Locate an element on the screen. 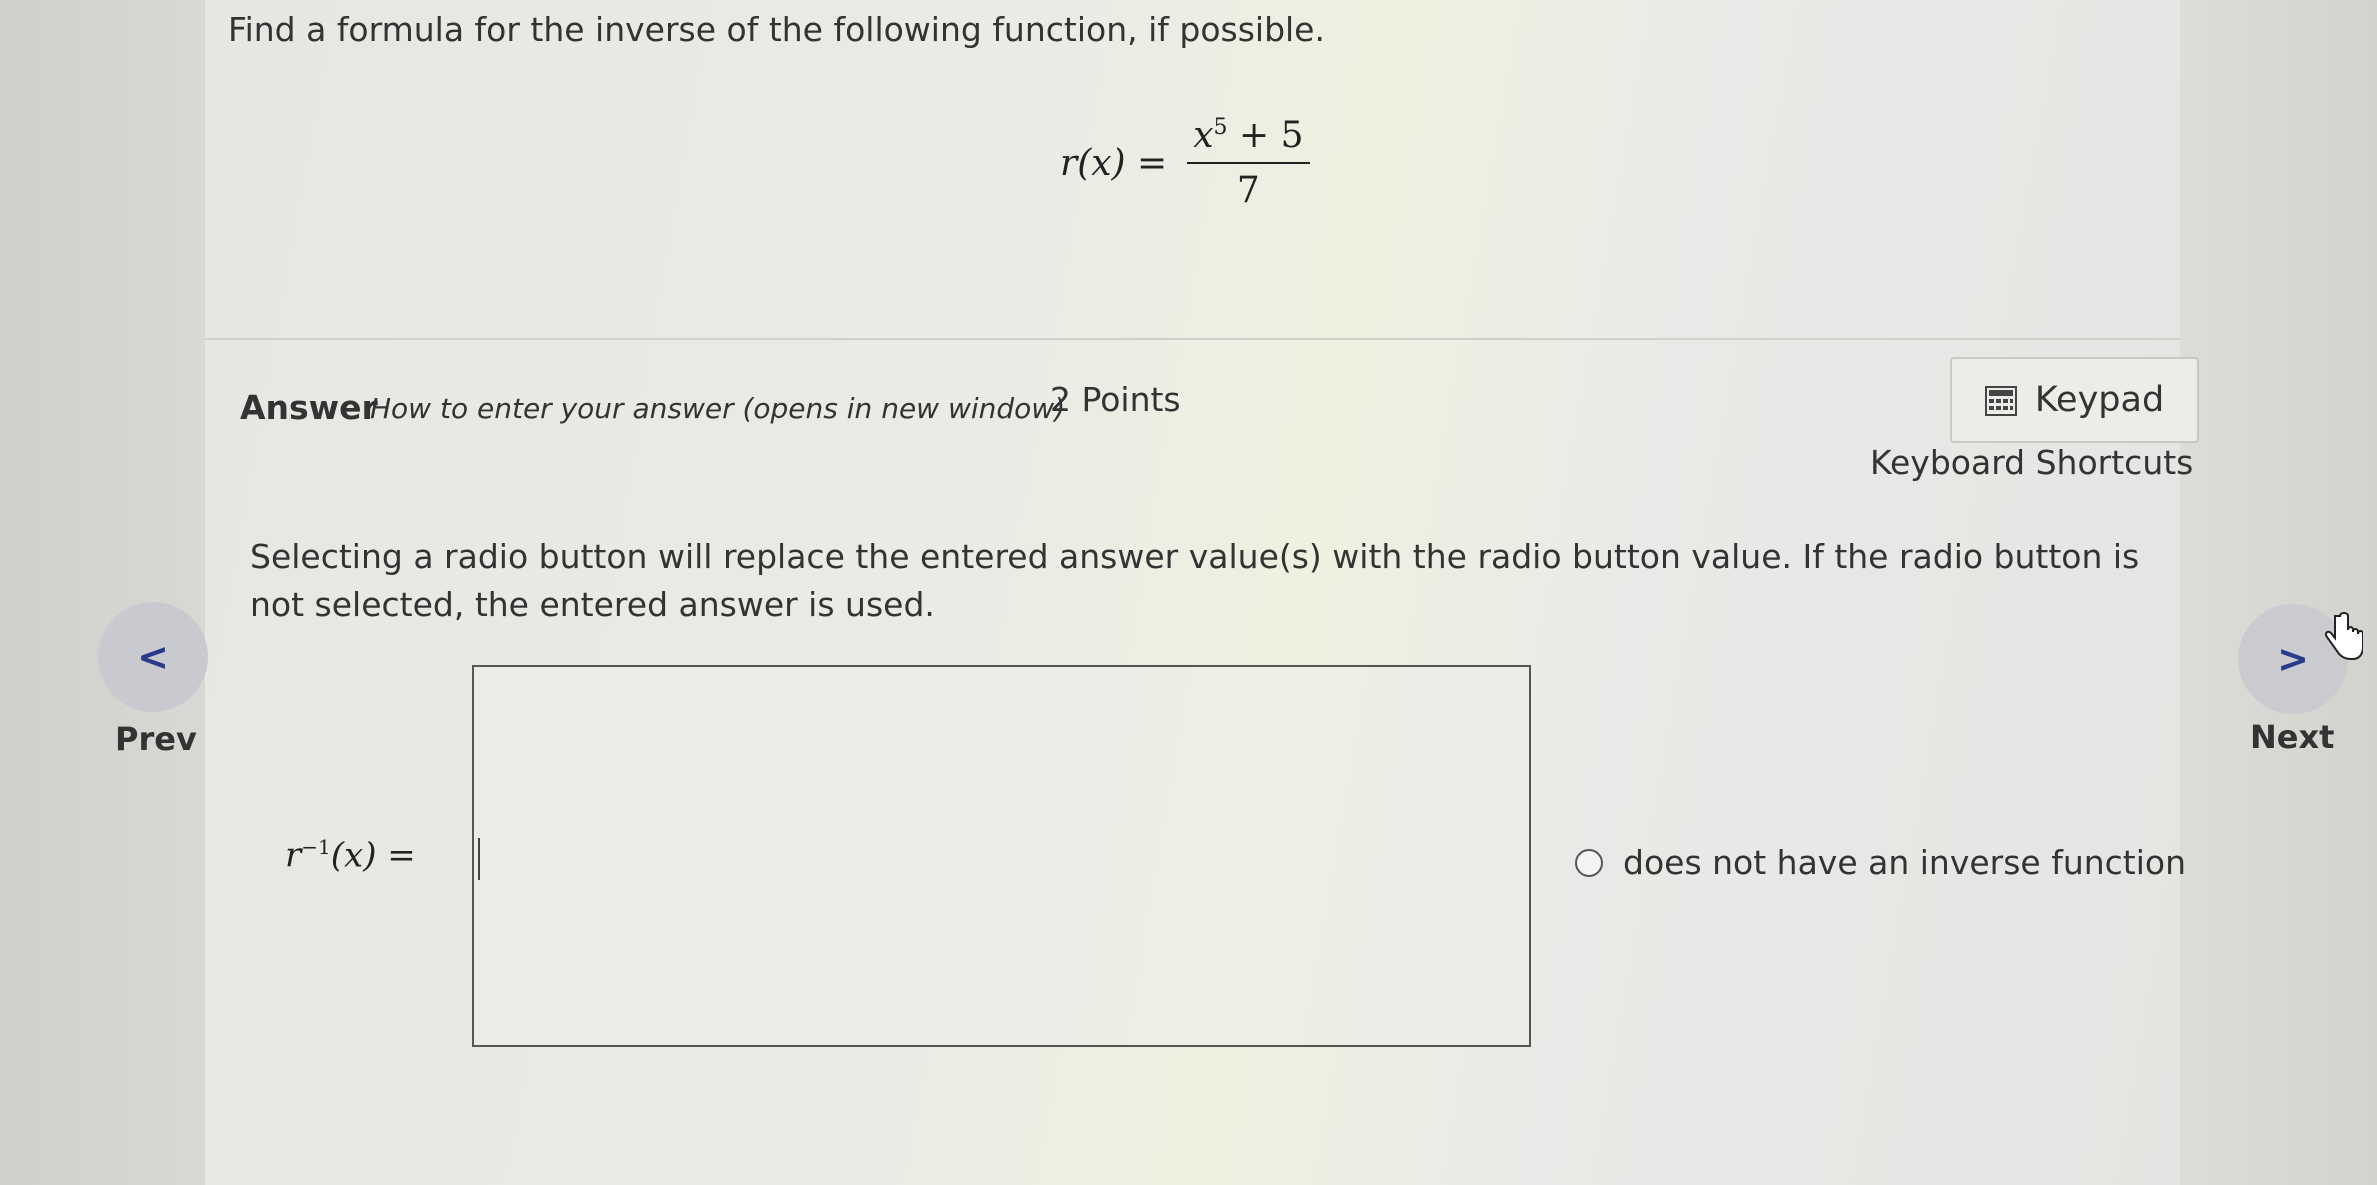 This screenshot has height=1185, width=2377. prev-label: Prev is located at coordinates (156, 739).